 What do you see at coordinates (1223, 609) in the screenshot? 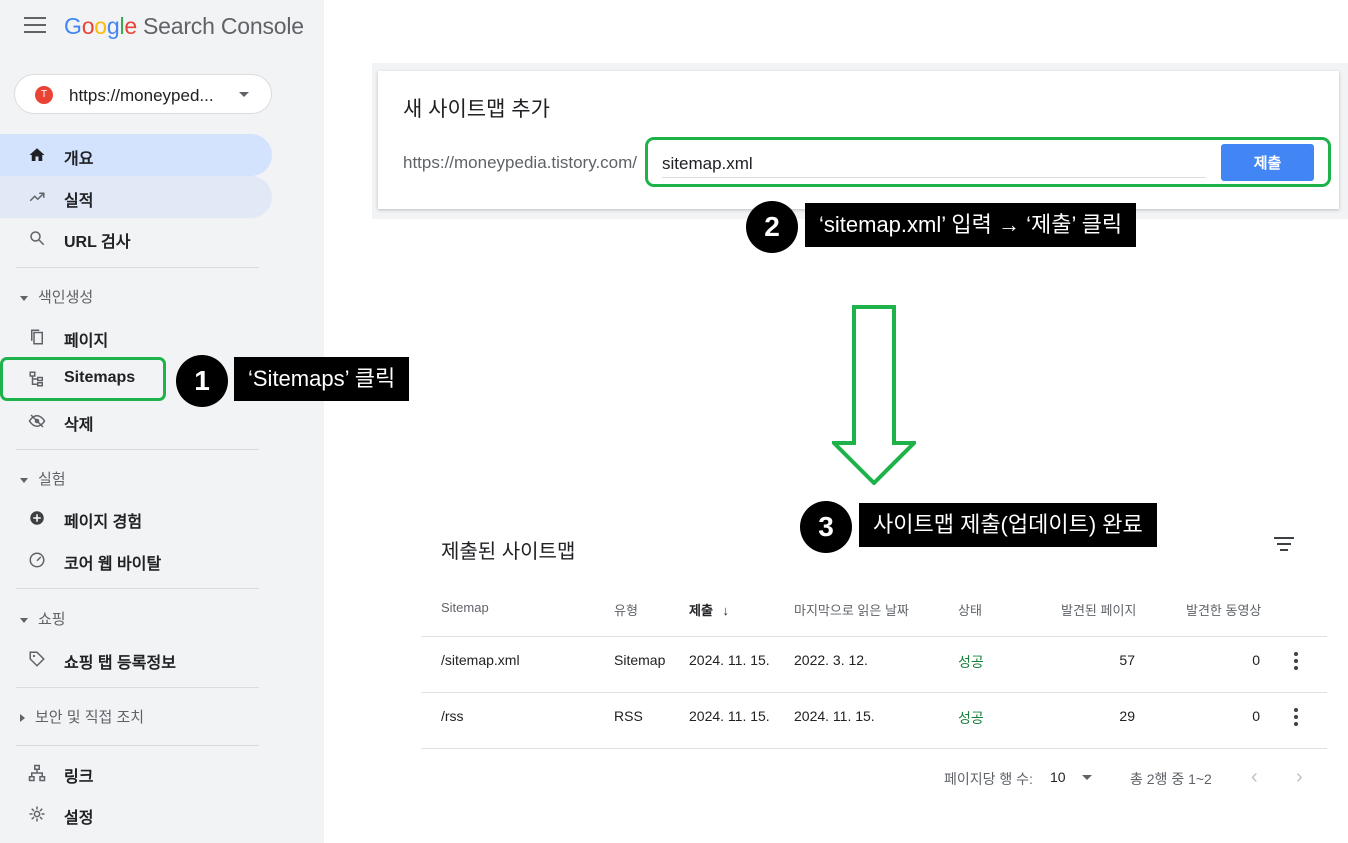
I see `column-header-discovered-videos: 발견한 동영상` at bounding box center [1223, 609].